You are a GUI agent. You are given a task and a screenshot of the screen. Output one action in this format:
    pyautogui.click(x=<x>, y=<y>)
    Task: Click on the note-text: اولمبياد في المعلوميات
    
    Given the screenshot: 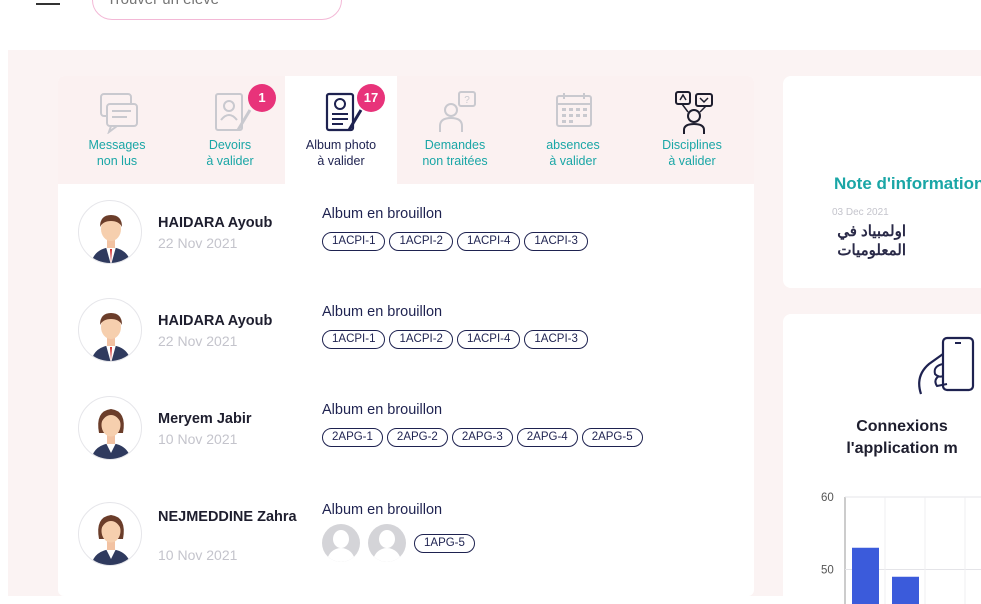 What is the action you would take?
    pyautogui.click(x=871, y=241)
    